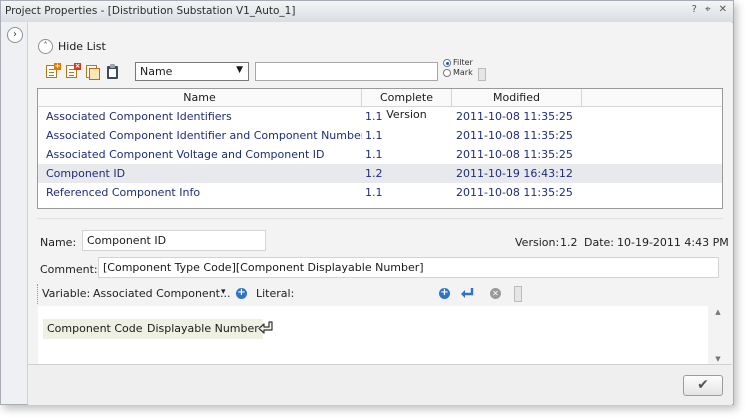 The width and height of the screenshot is (750, 419). Describe the element at coordinates (200, 97) in the screenshot. I see `column-header-name: Name` at that location.